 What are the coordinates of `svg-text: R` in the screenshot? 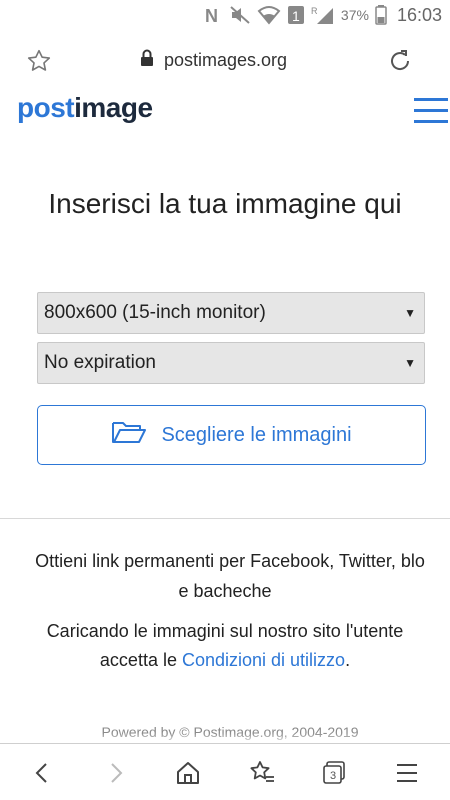 It's located at (314, 11).